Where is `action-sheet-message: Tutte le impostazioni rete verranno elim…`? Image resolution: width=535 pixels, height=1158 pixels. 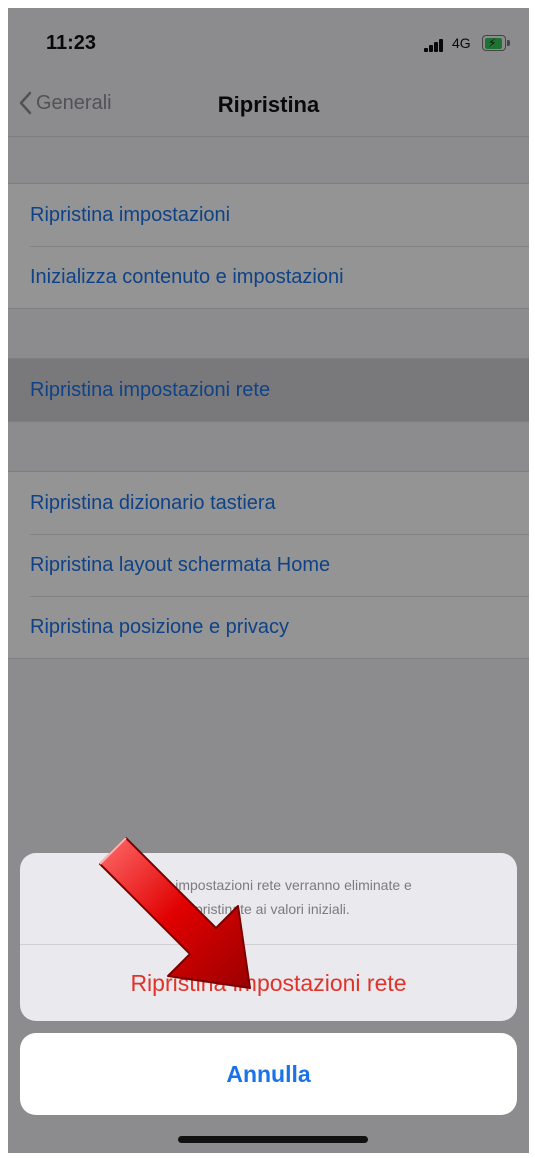
action-sheet-message: Tutte le impostazioni rete verranno elim… is located at coordinates (268, 899).